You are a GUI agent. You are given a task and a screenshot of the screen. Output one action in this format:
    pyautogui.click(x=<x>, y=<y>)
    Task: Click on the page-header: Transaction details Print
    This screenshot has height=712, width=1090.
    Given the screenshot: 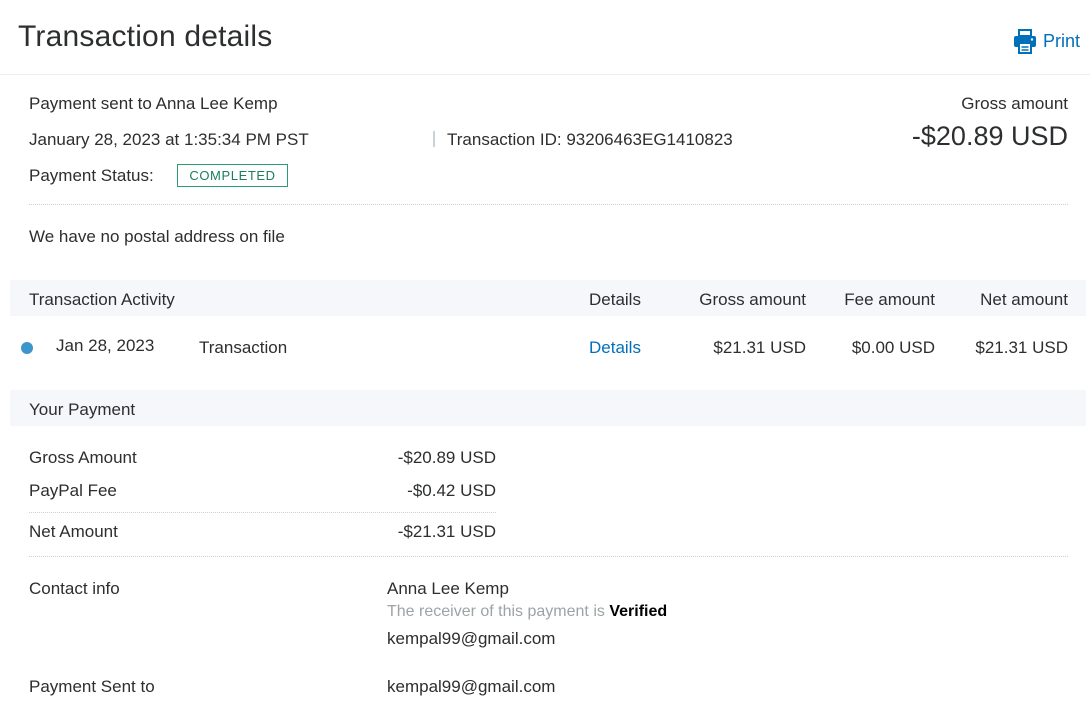 What is the action you would take?
    pyautogui.click(x=545, y=37)
    